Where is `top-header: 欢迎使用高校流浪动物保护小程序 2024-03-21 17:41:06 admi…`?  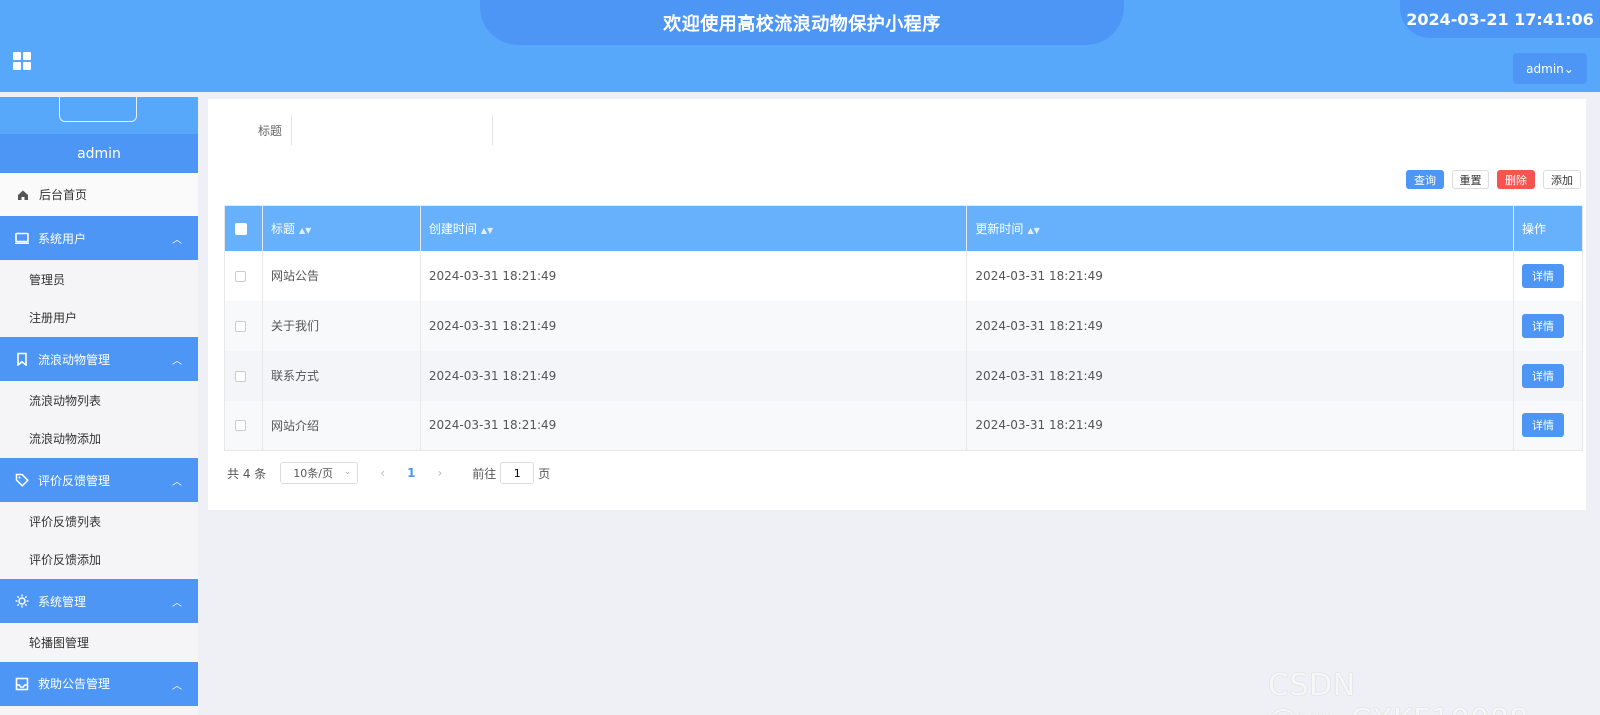
top-header: 欢迎使用高校流浪动物保护小程序 2024-03-21 17:41:06 admi… is located at coordinates (800, 46).